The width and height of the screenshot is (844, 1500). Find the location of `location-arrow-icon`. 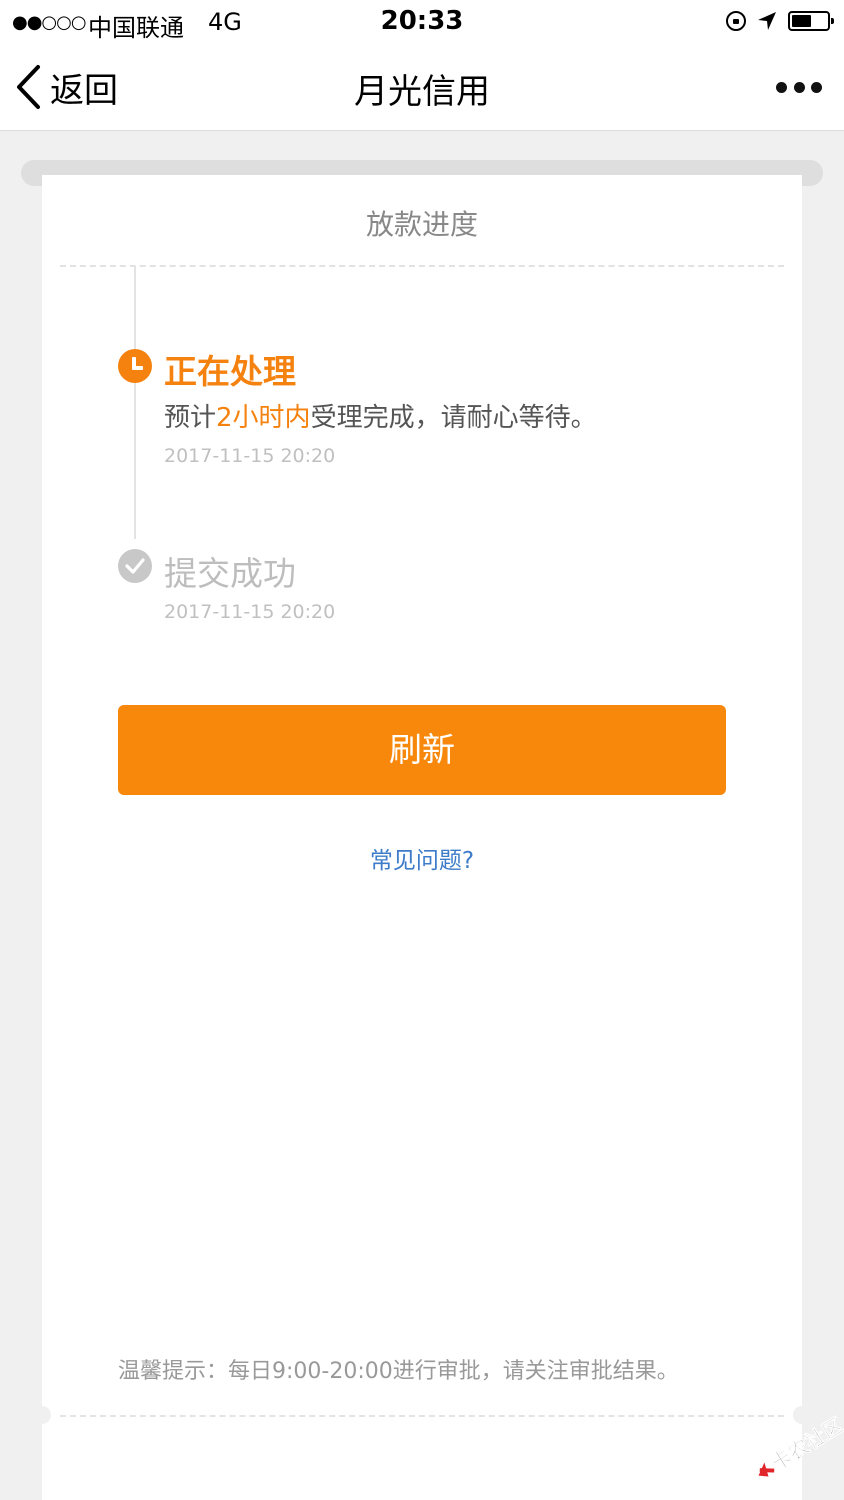

location-arrow-icon is located at coordinates (767, 21).